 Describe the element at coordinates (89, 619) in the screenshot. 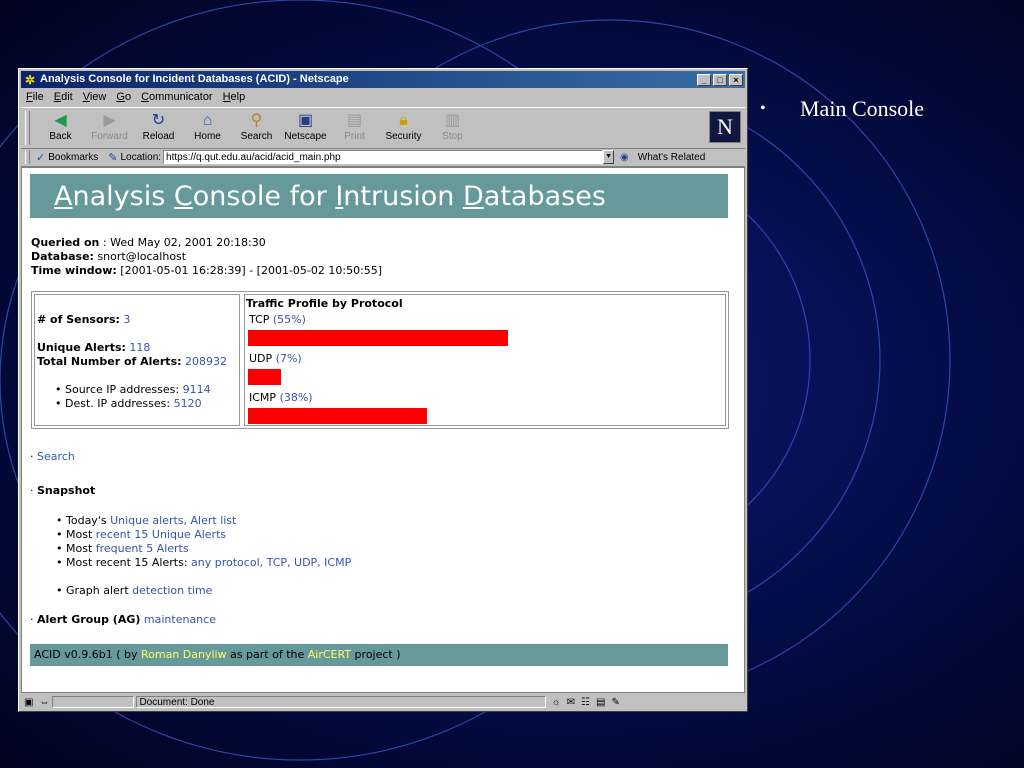

I see `alert-group-label: Alert Group (AG)` at that location.